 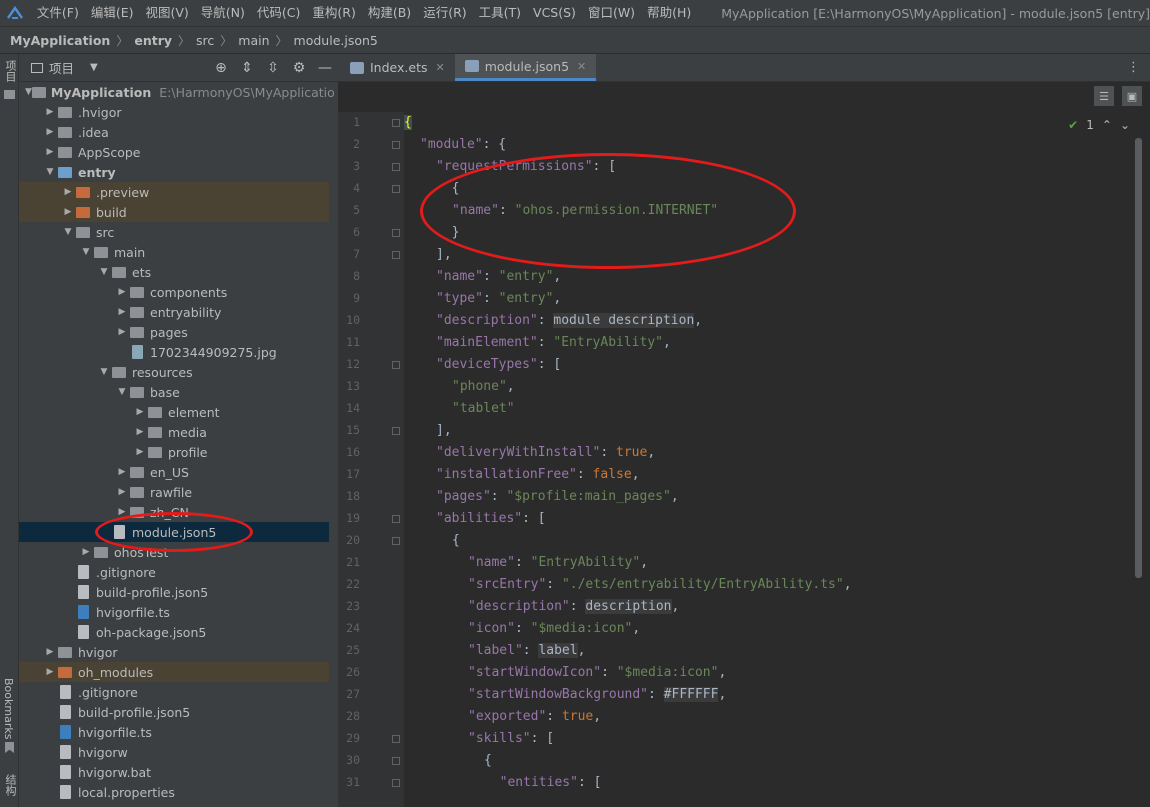 I want to click on preview-icon: ▣, so click(x=1132, y=96).